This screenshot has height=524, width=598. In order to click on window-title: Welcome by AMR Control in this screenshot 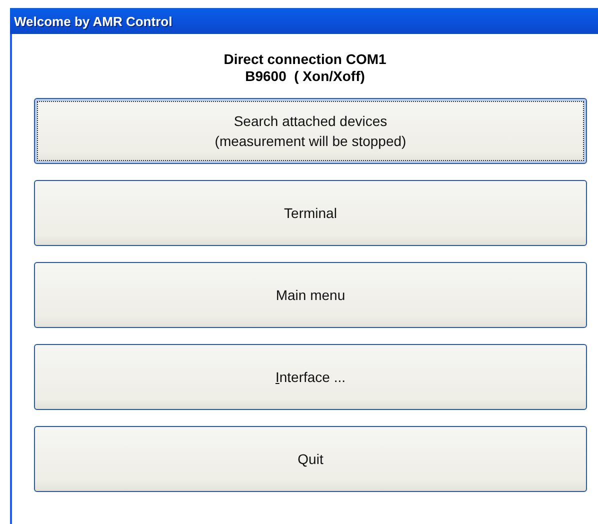, I will do `click(93, 21)`.